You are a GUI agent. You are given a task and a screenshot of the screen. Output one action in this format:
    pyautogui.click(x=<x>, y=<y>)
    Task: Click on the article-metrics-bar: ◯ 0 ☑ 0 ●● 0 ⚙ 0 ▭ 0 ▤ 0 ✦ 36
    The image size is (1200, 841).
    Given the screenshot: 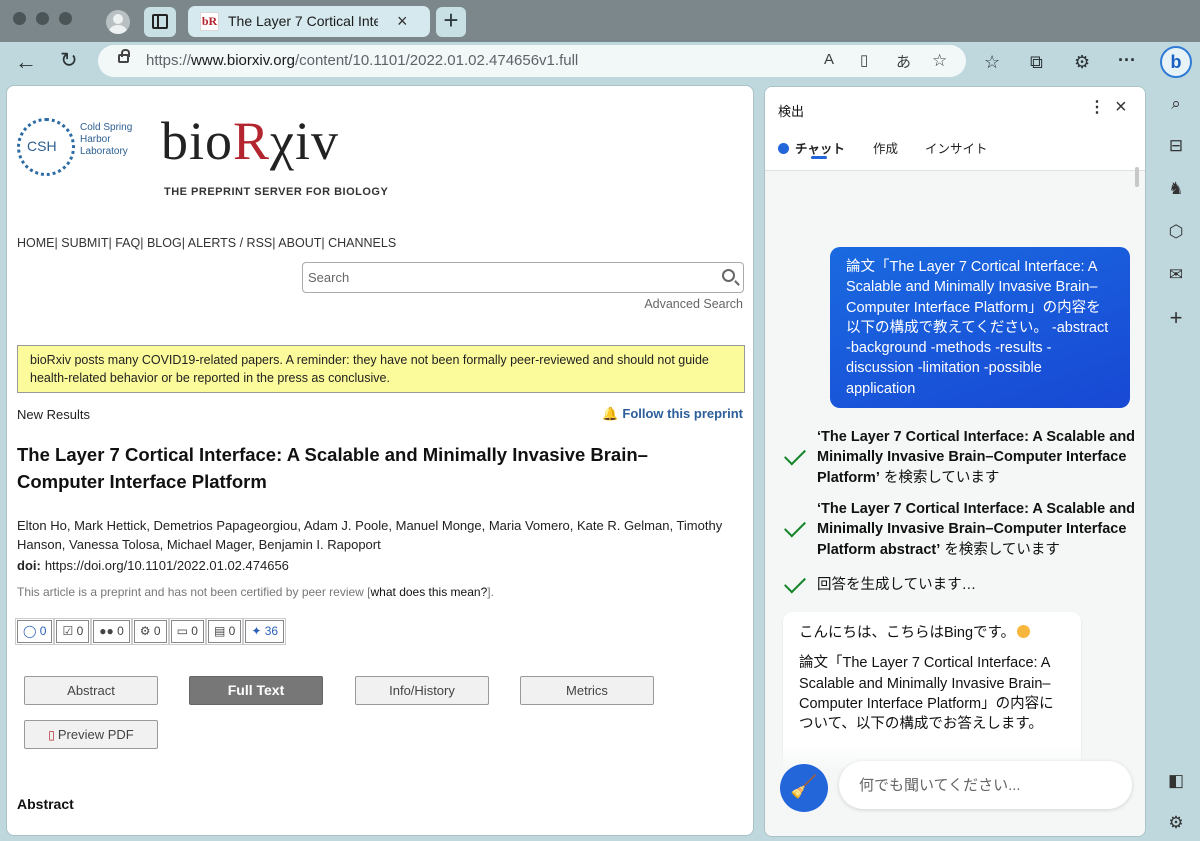 What is the action you would take?
    pyautogui.click(x=151, y=631)
    